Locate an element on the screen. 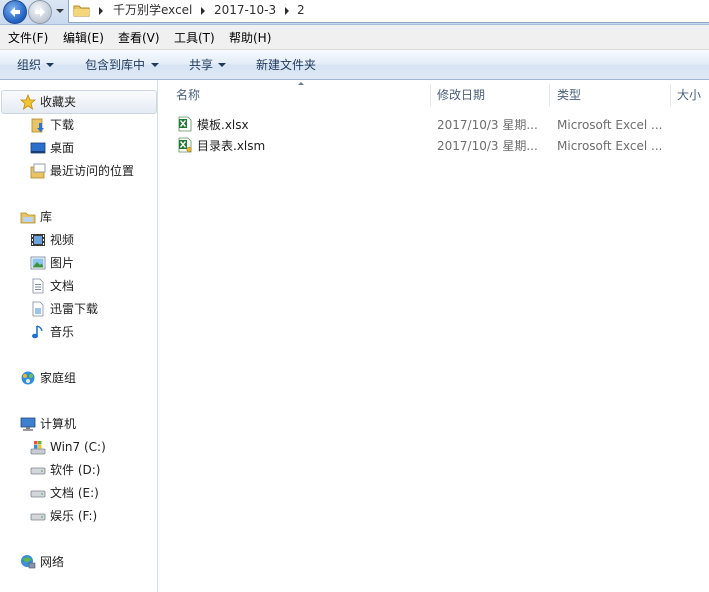  video-icon is located at coordinates (38, 240).